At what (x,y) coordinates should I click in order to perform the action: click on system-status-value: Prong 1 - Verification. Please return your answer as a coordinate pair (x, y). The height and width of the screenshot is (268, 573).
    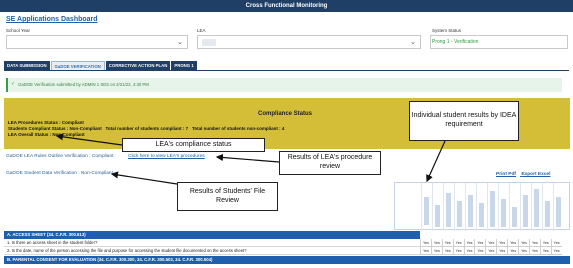
    Looking at the image, I should click on (455, 42).